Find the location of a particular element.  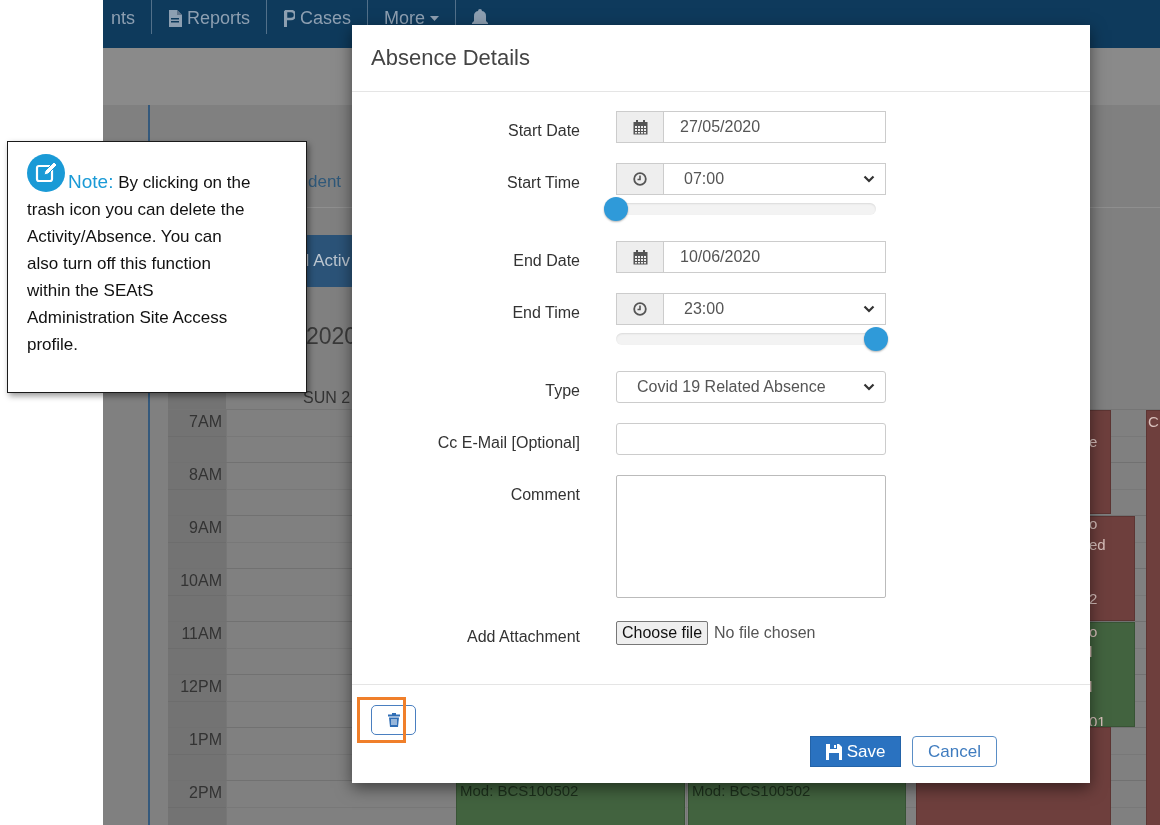

time-label: 11AM is located at coordinates (197, 648).